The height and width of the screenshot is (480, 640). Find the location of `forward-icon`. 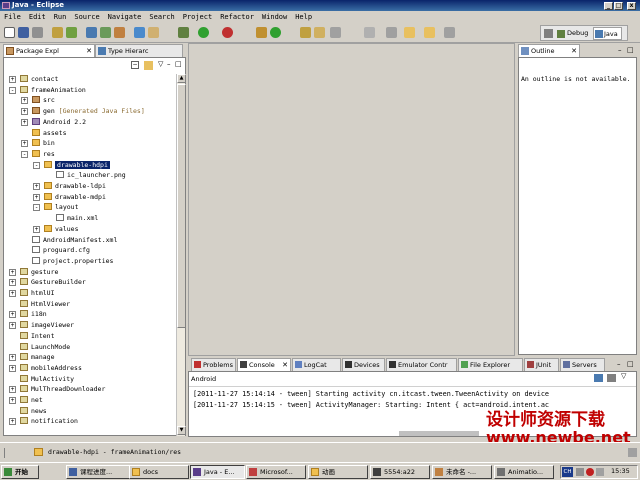

forward-icon is located at coordinates (429, 32).